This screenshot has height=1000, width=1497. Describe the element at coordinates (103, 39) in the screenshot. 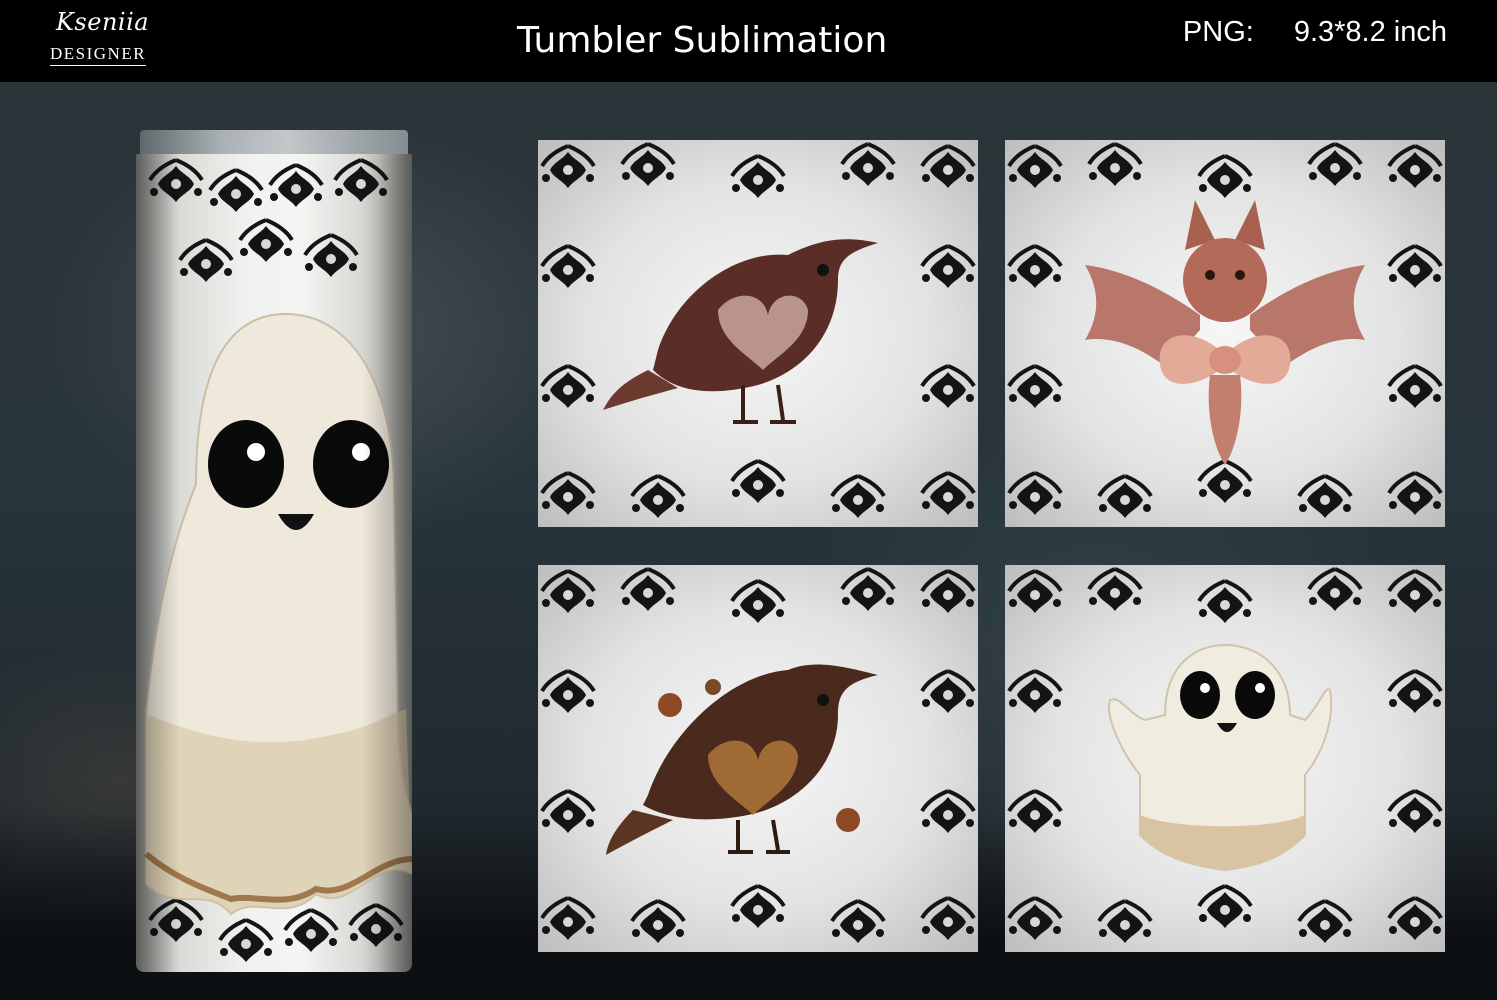

I see `brand-logo: Kseniia DESIGNER` at that location.